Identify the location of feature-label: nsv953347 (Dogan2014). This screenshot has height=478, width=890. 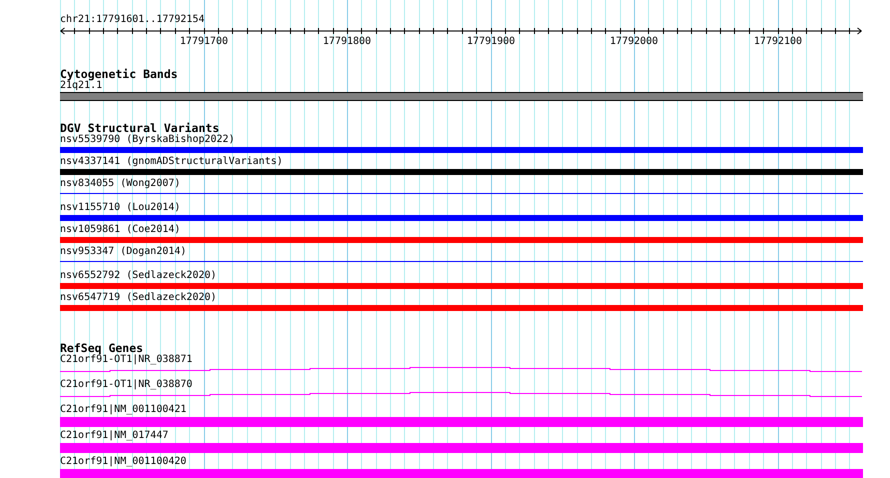
(123, 252).